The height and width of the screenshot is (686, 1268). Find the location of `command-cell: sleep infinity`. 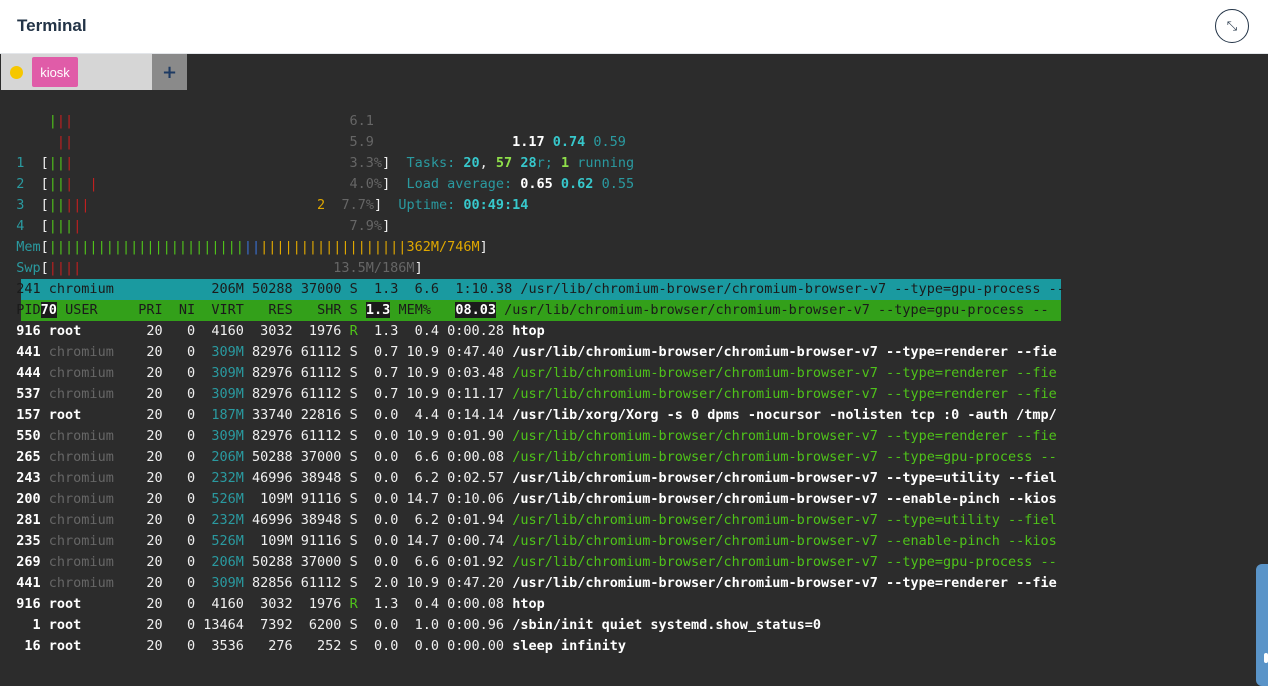

command-cell: sleep infinity is located at coordinates (569, 646).